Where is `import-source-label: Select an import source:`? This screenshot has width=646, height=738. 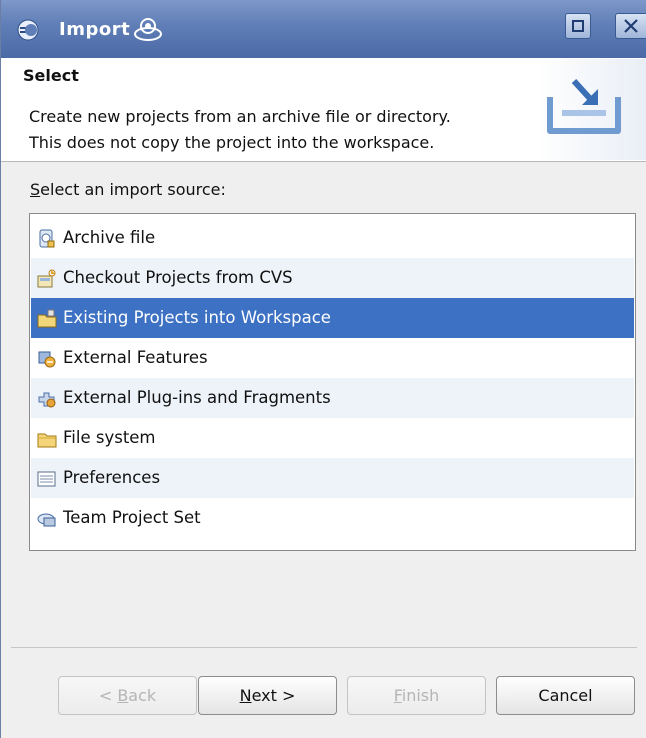 import-source-label: Select an import source: is located at coordinates (128, 189).